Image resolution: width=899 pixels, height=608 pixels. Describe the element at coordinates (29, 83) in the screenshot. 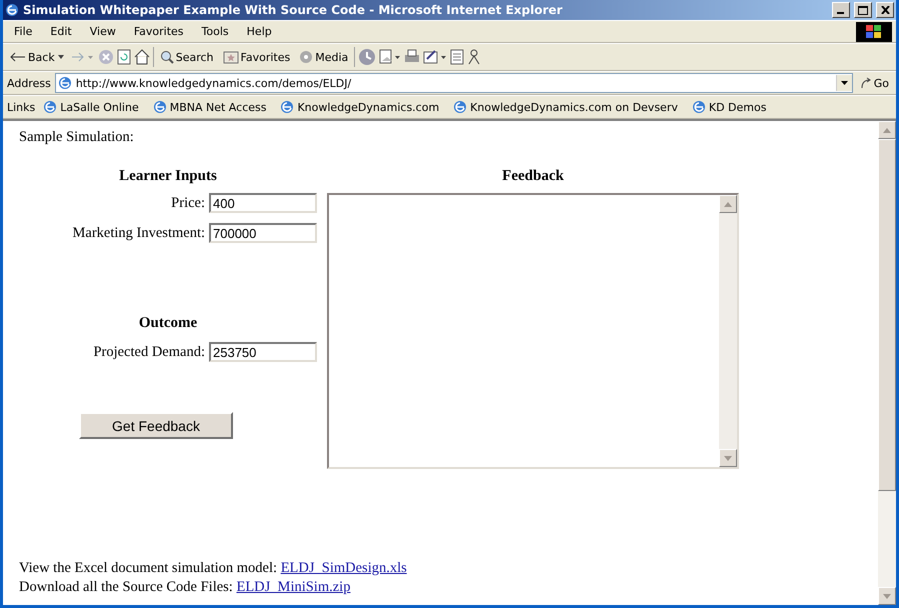

I see `address-label: Address` at that location.